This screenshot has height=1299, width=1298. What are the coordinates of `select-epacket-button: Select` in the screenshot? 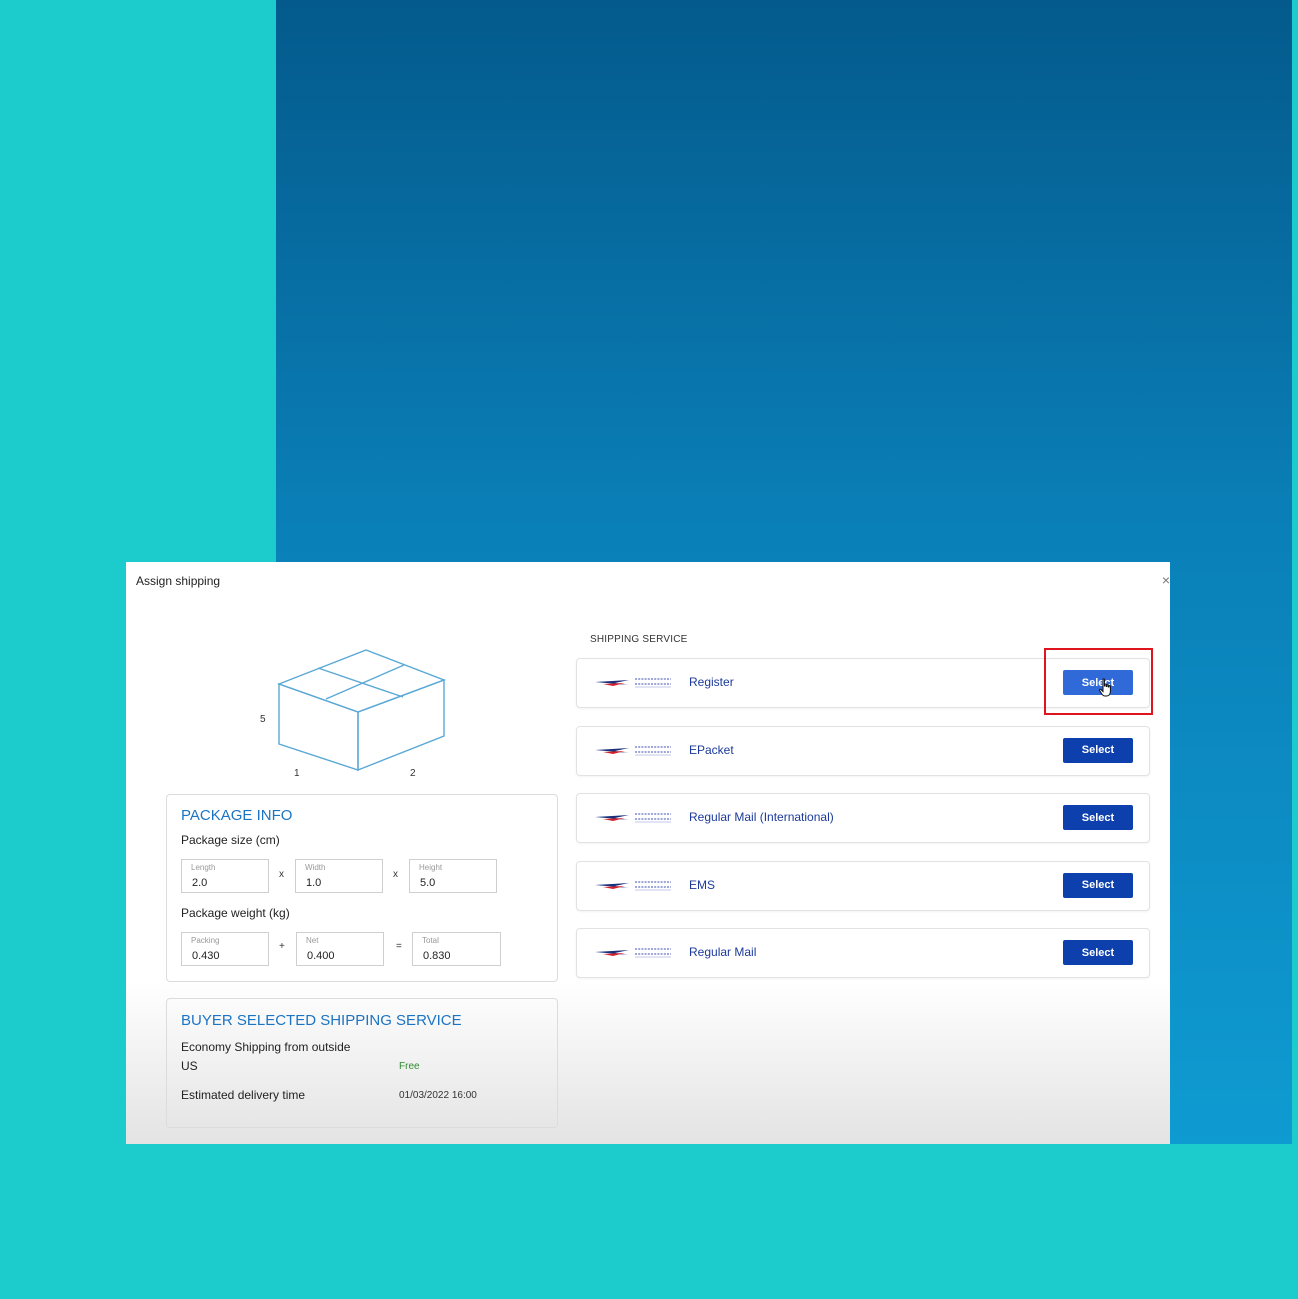 It's located at (1098, 750).